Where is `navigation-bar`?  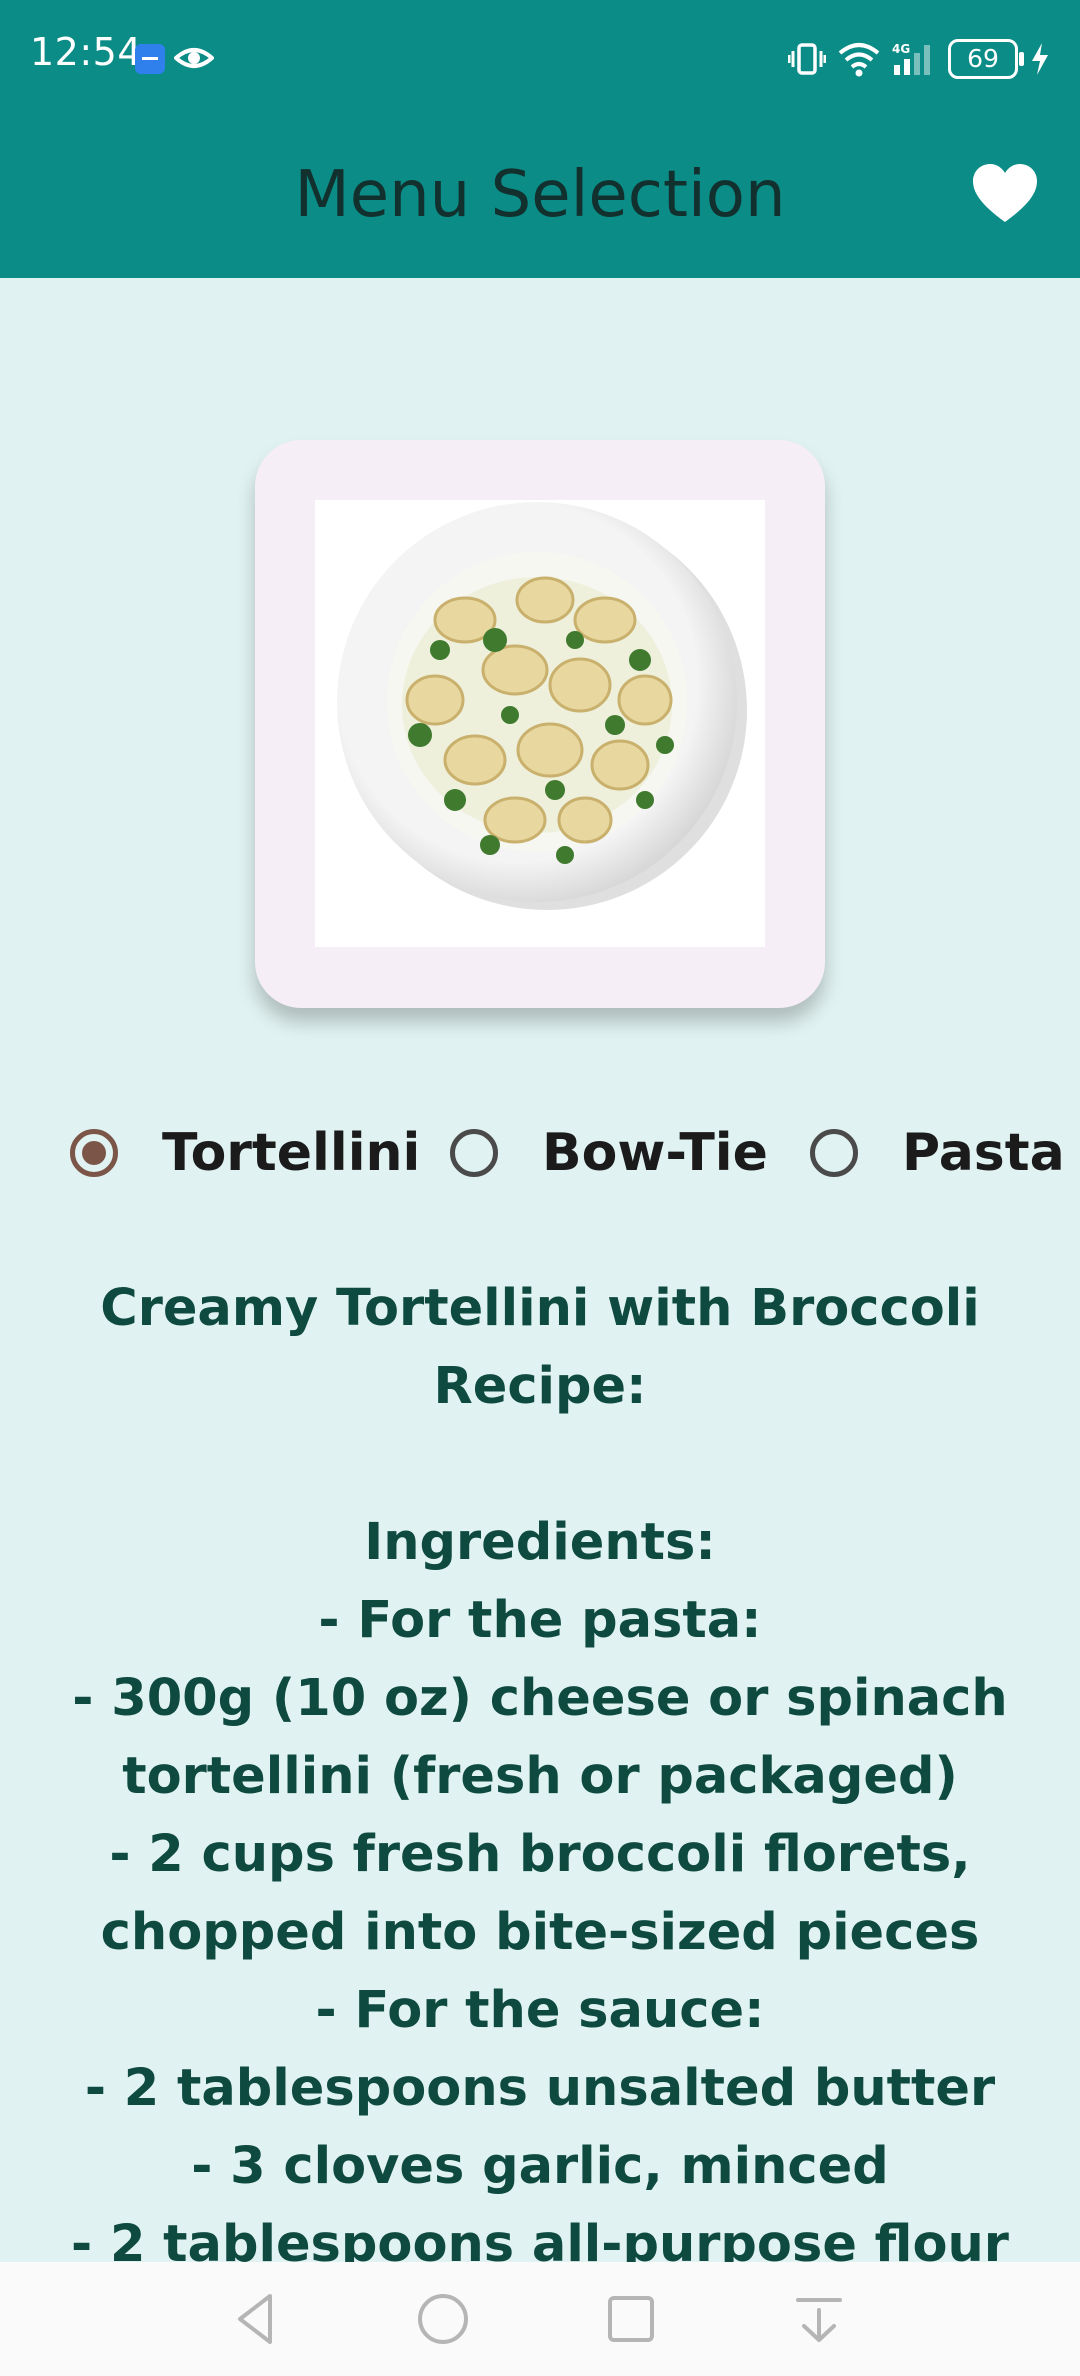 navigation-bar is located at coordinates (540, 2319).